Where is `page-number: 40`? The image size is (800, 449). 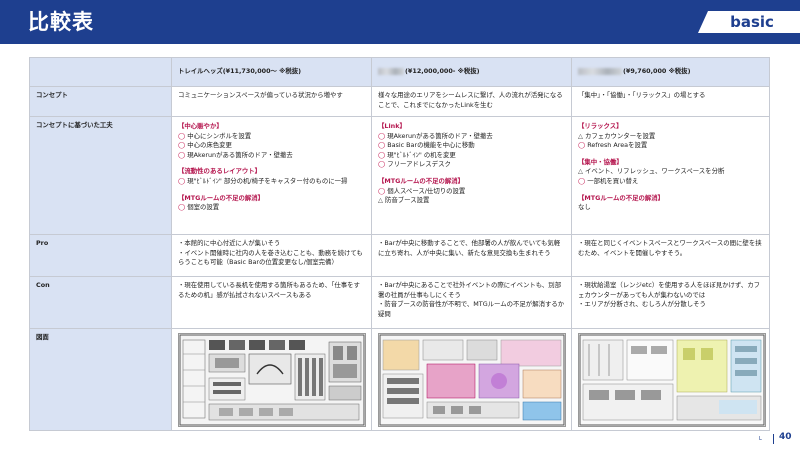 page-number: 40 is located at coordinates (785, 437).